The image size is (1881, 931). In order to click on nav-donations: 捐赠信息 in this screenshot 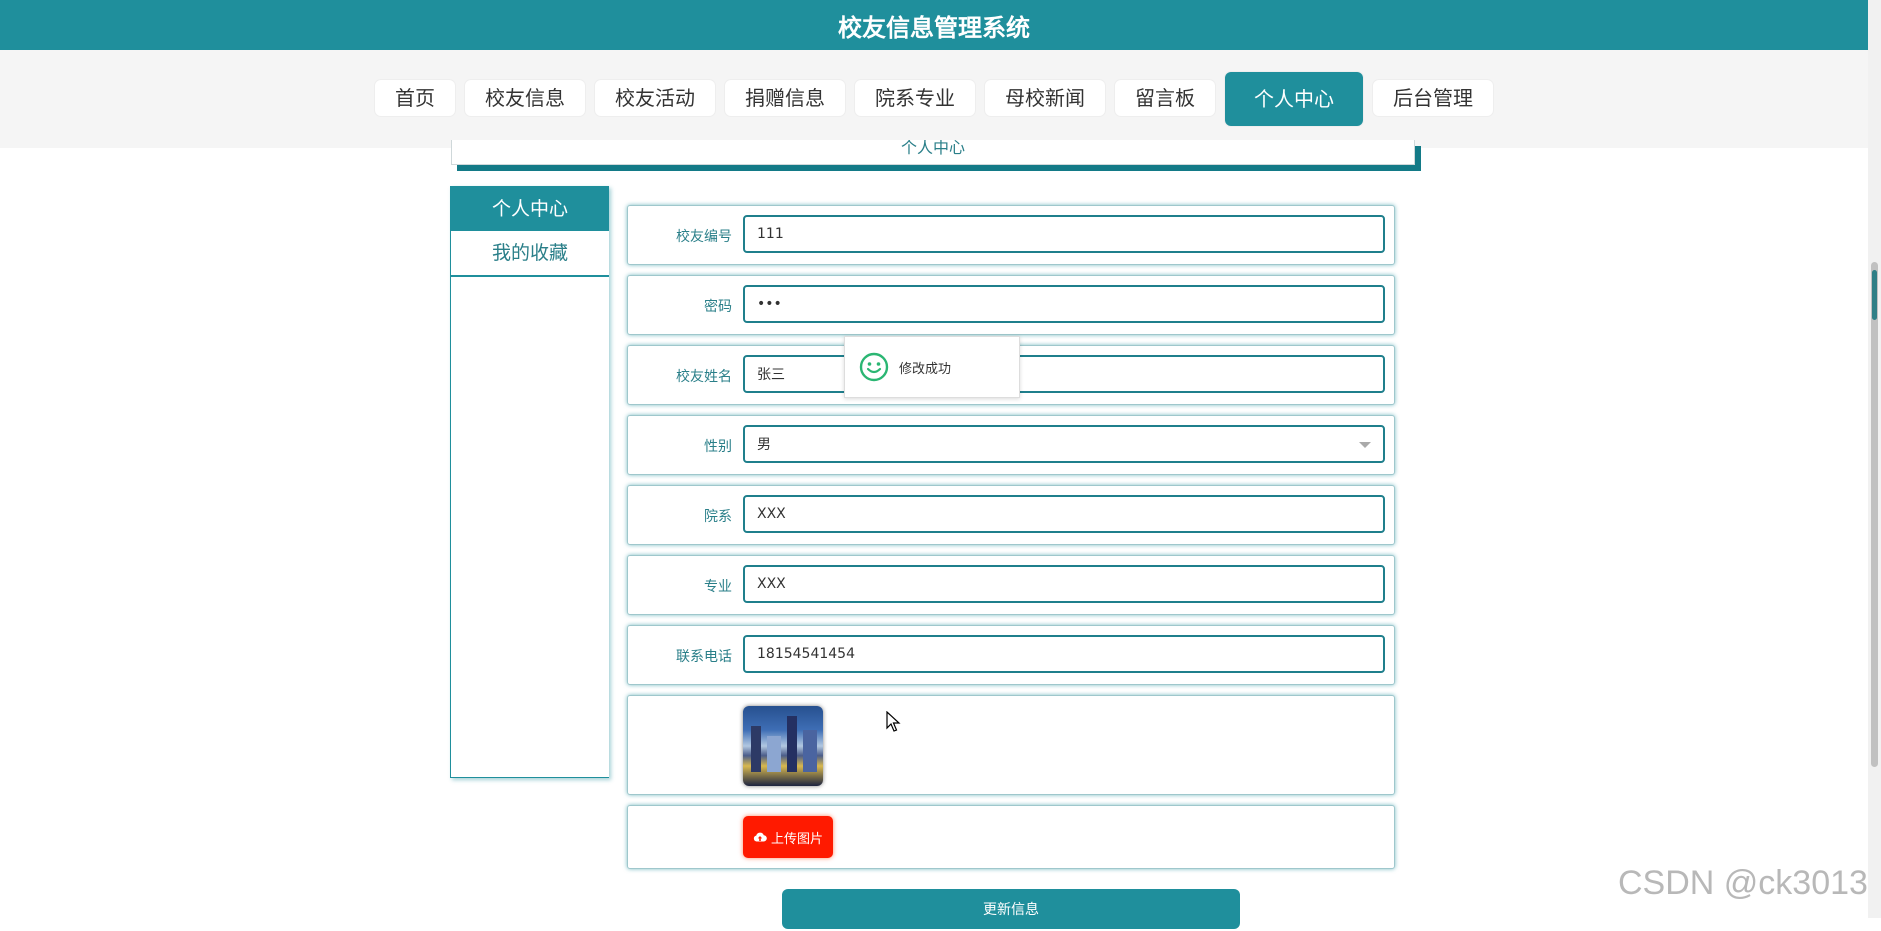, I will do `click(785, 98)`.